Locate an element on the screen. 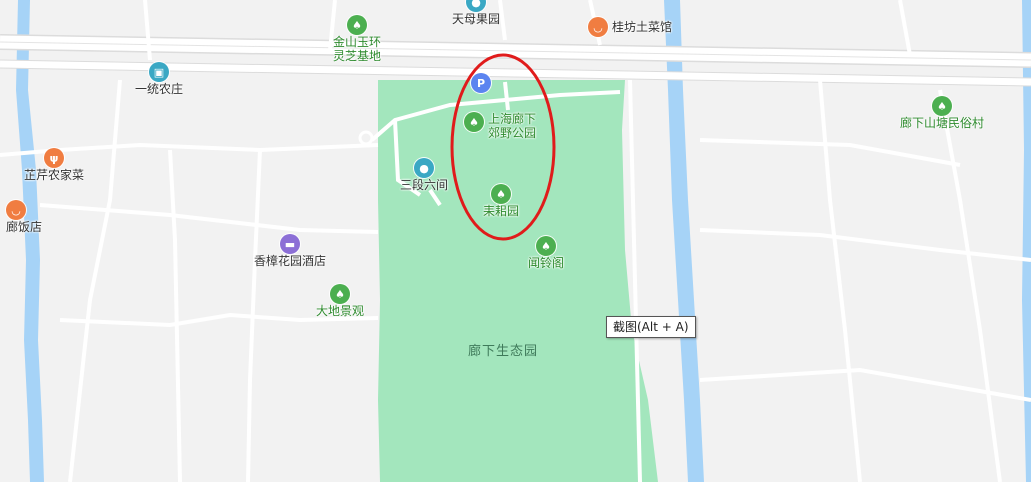 The width and height of the screenshot is (1031, 482). poi-shanghai-park: ♠ 上海廊下 郊野公园 is located at coordinates (500, 126).